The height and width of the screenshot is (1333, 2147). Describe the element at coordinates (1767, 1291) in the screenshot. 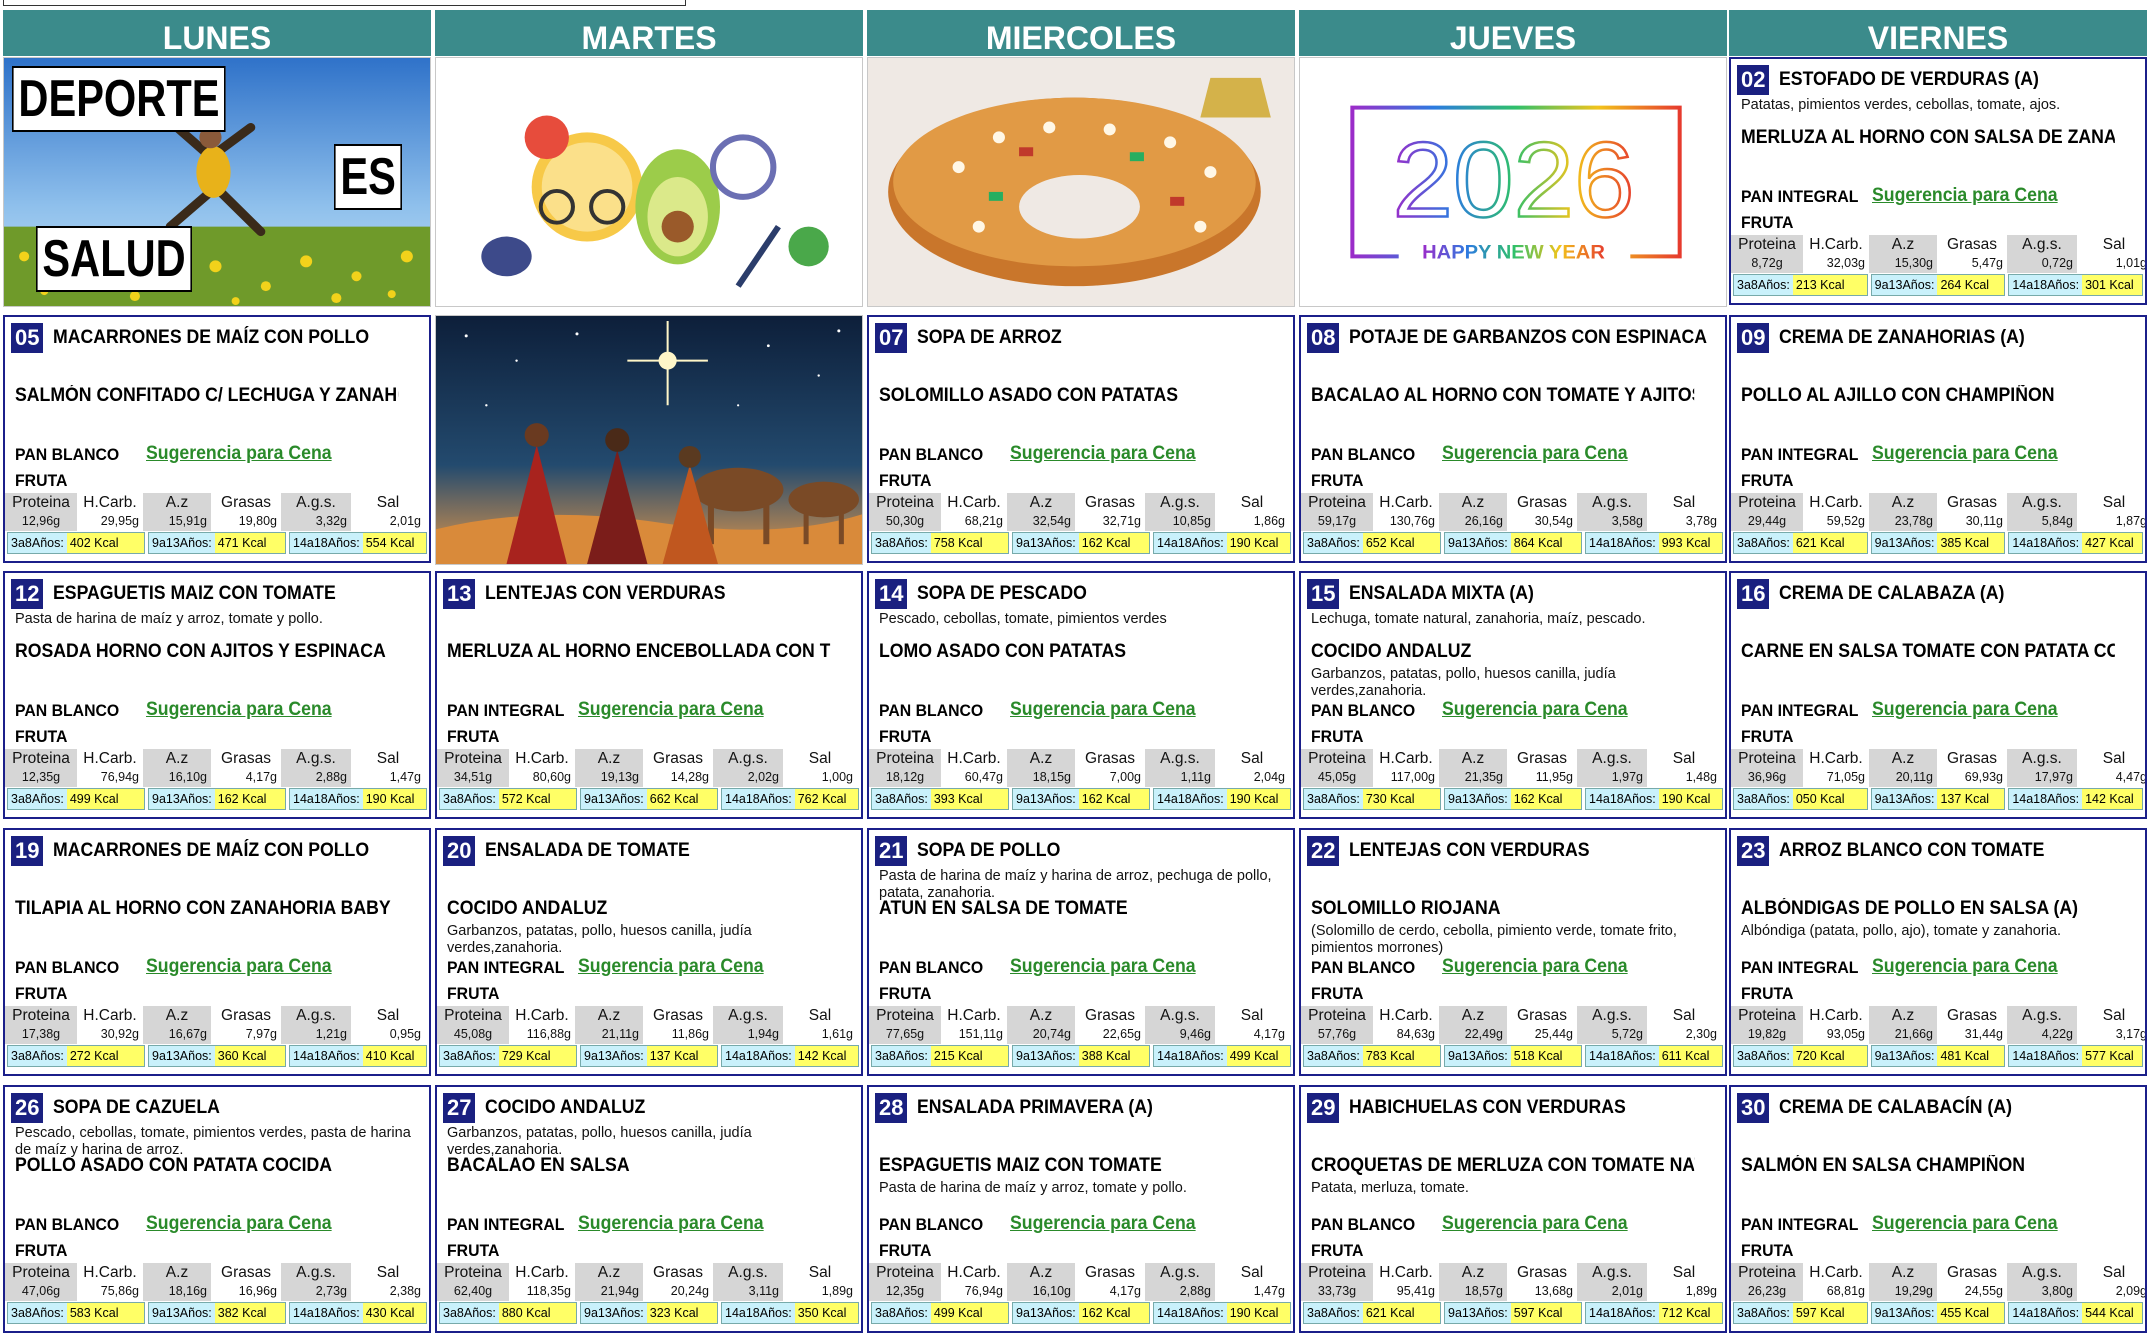

I see `nutrient-value: 26,23g` at that location.